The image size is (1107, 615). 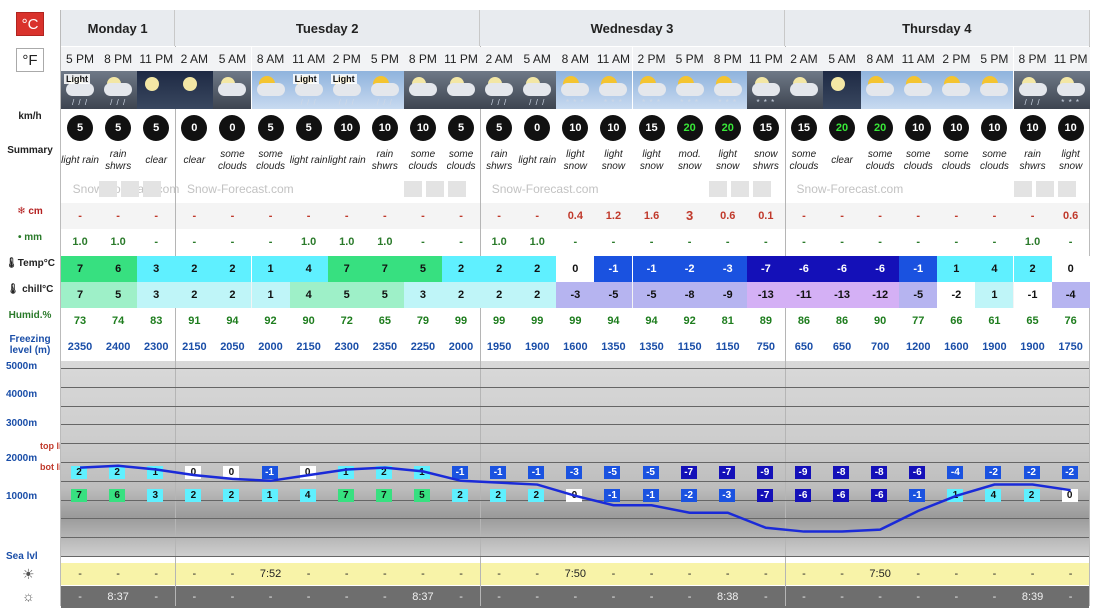 What do you see at coordinates (993, 473) in the screenshot?
I see `top-lift-temp: -2` at bounding box center [993, 473].